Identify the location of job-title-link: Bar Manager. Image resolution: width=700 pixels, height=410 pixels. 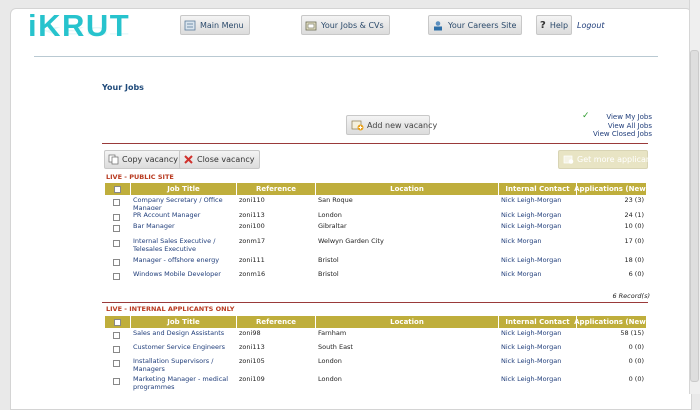
(184, 229).